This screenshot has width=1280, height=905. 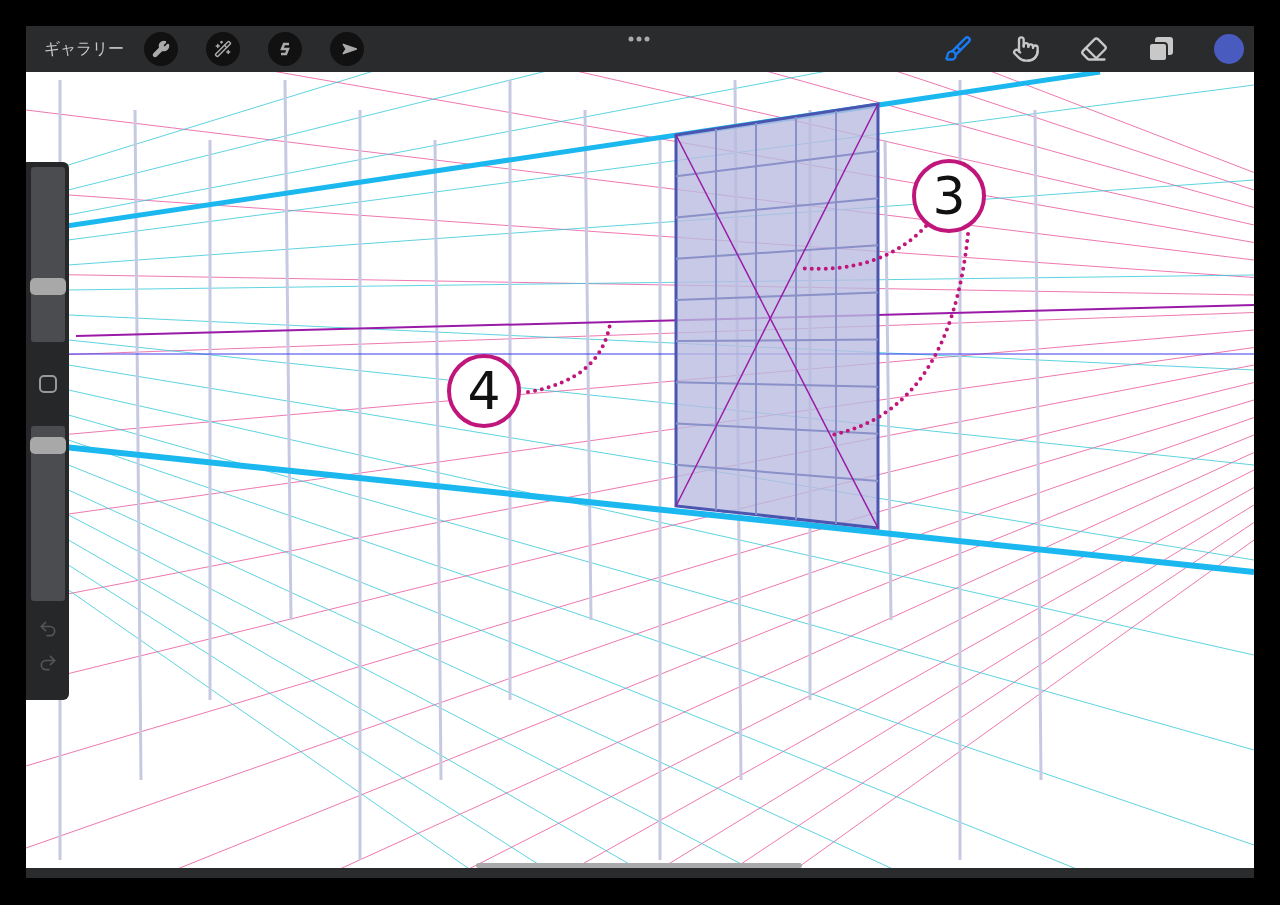 I want to click on wrench-button, so click(x=161, y=49).